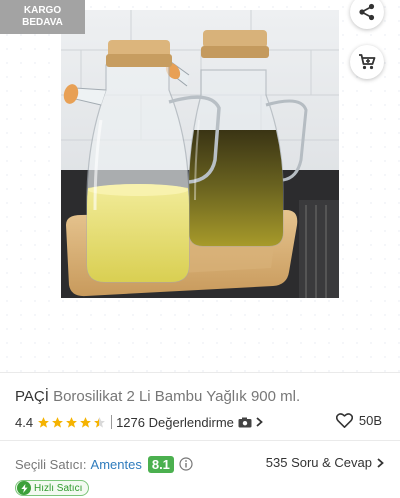  Describe the element at coordinates (160, 464) in the screenshot. I see `seller-score-badge: 8.1` at that location.